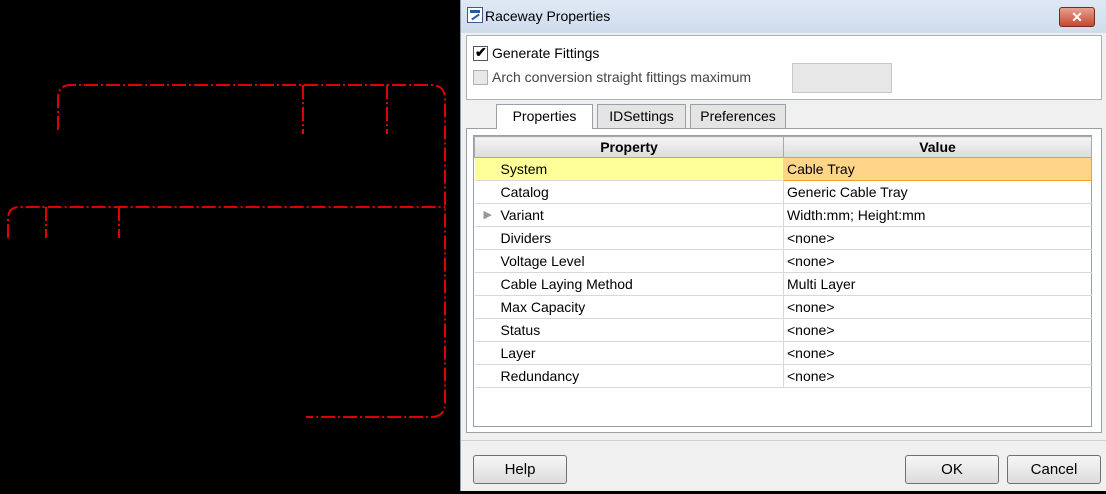 Image resolution: width=1106 pixels, height=494 pixels. I want to click on property-name: Catalog, so click(629, 192).